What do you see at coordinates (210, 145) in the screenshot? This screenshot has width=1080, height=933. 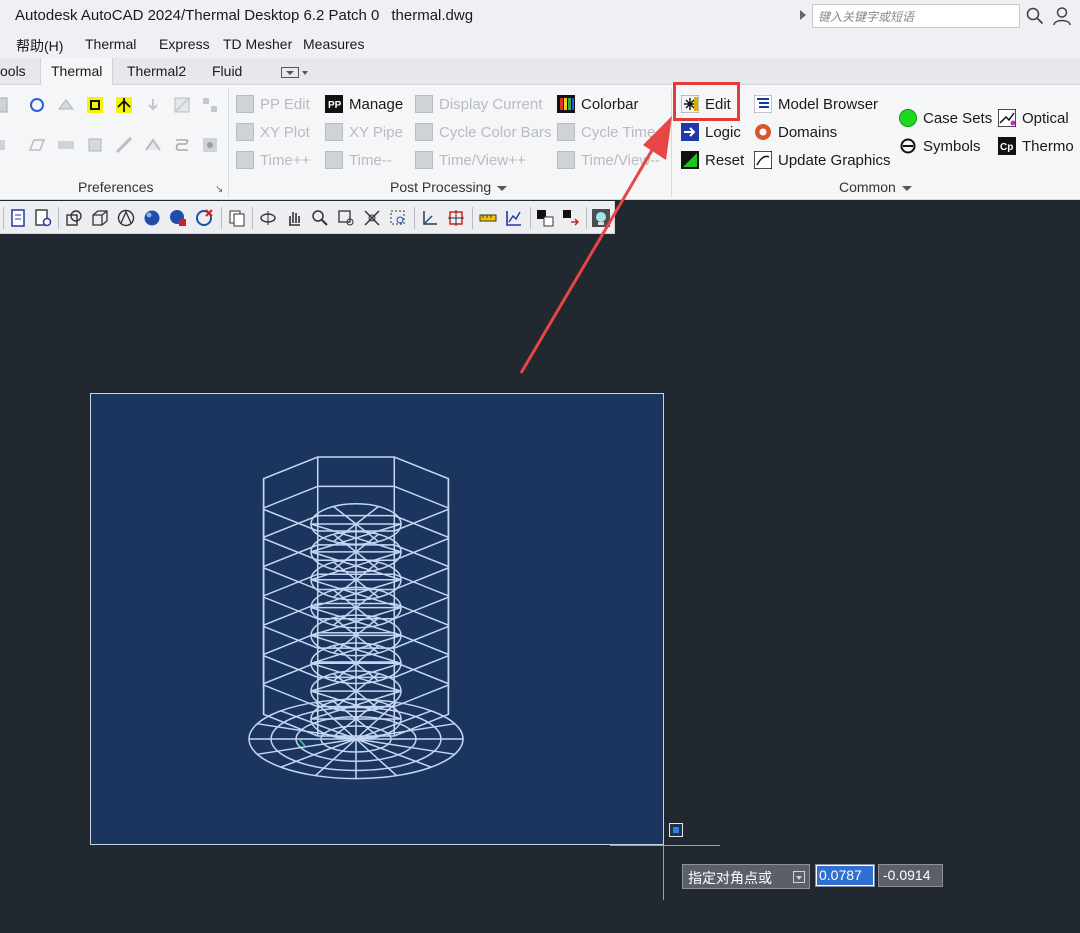 I see `pref-mesh-icon` at bounding box center [210, 145].